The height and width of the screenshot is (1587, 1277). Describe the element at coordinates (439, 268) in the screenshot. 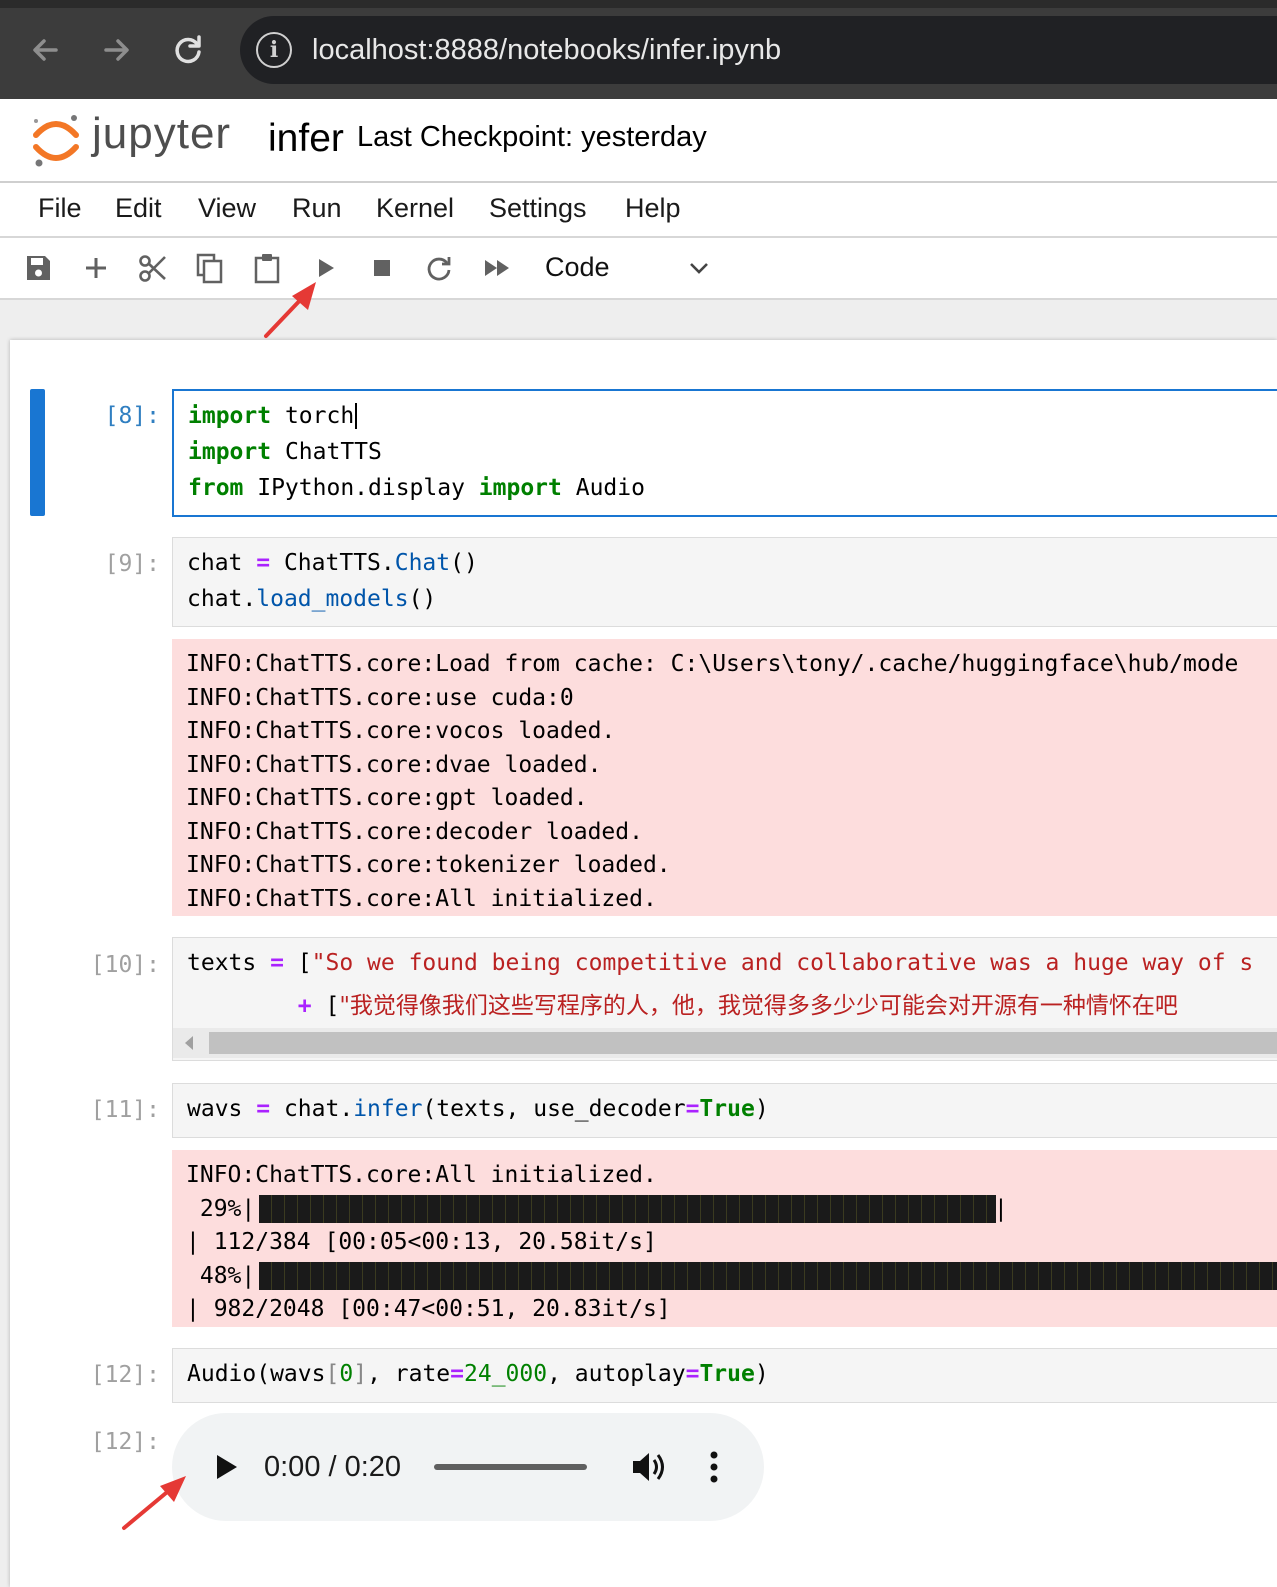

I see `restart-icon` at that location.